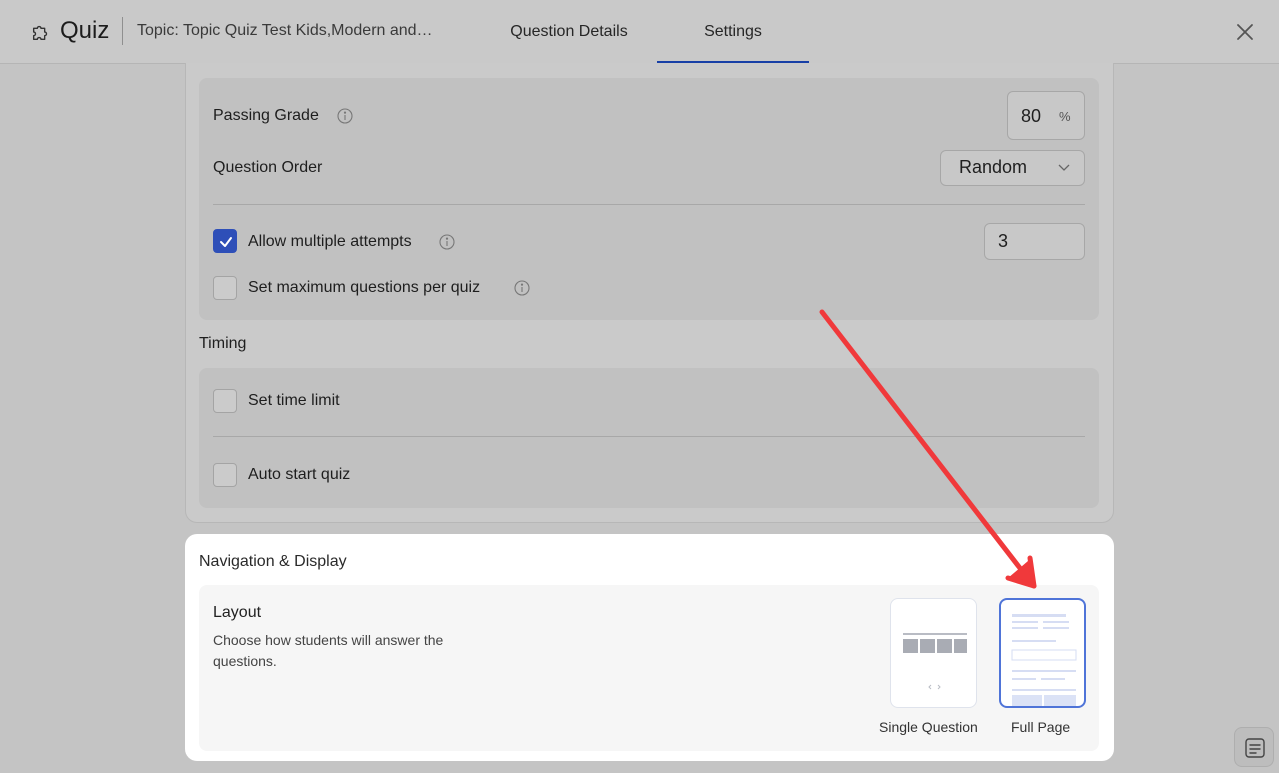 The width and height of the screenshot is (1279, 773). I want to click on question-order-value: Random, so click(993, 167).